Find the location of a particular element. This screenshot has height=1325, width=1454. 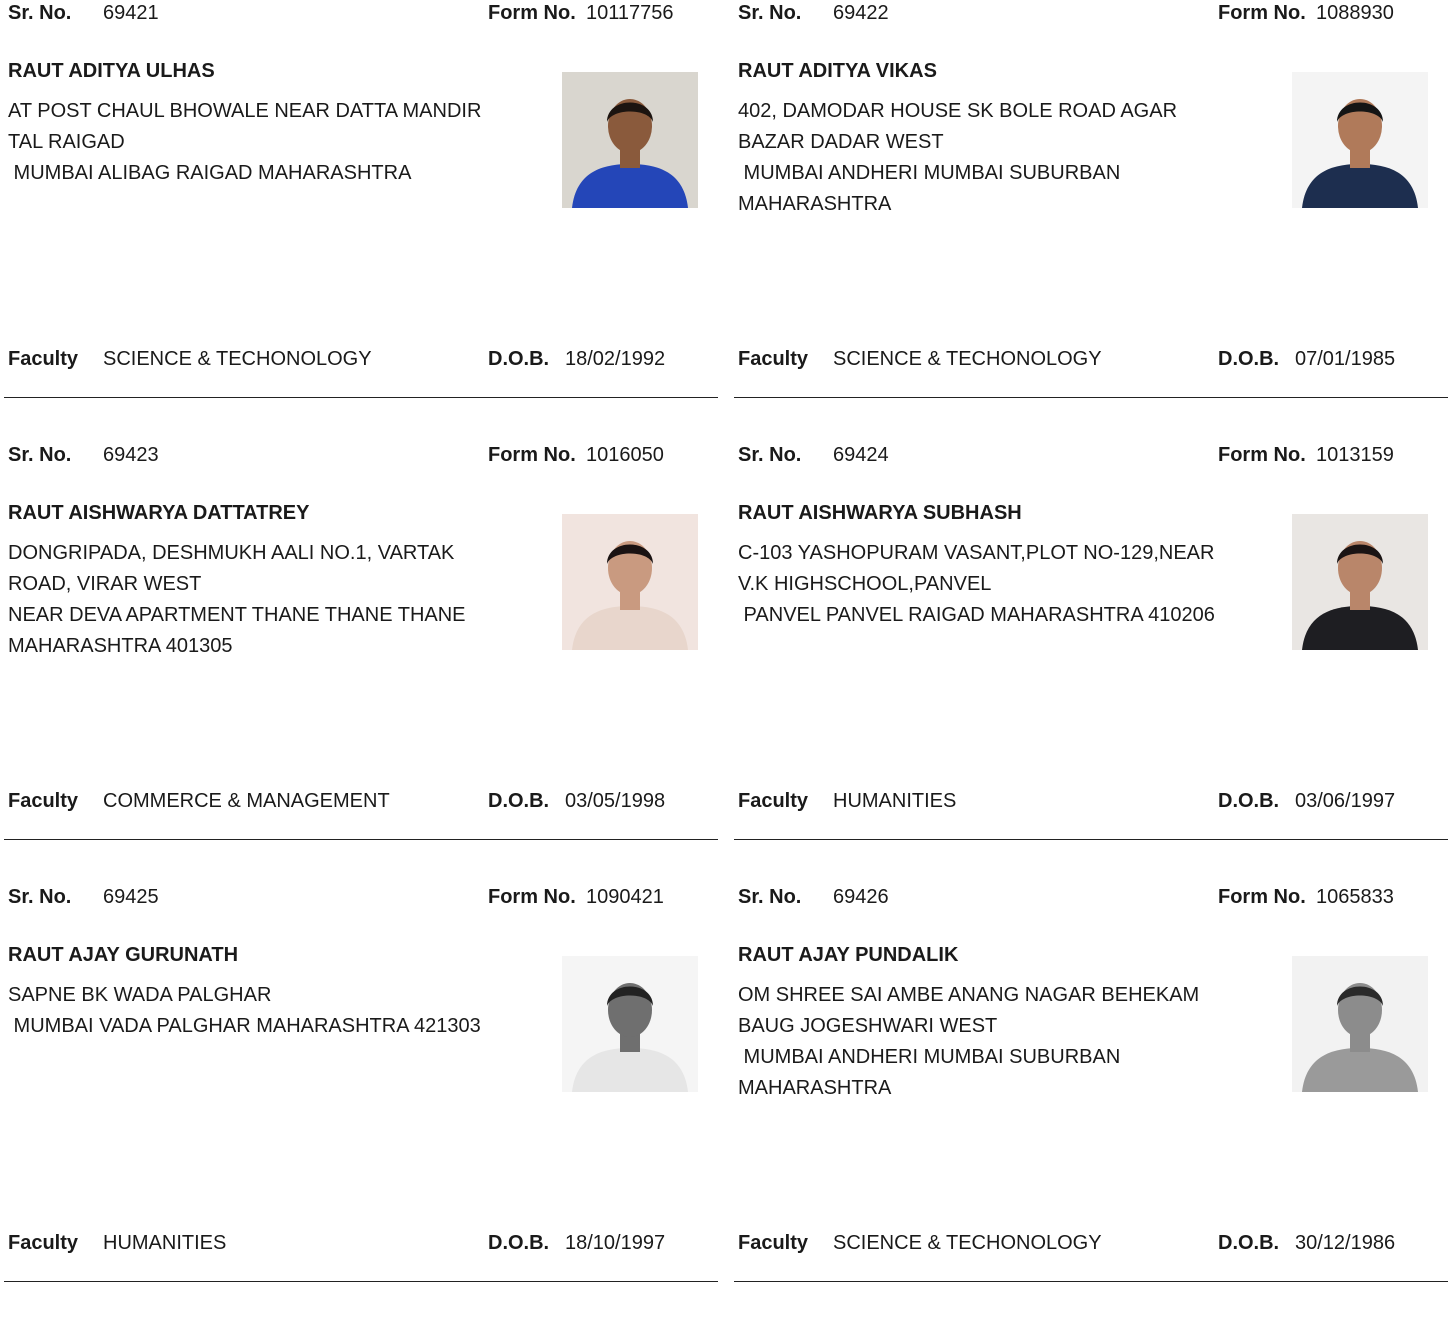

candidate-name: RAUT AJAY GURUNATH is located at coordinates (123, 955).